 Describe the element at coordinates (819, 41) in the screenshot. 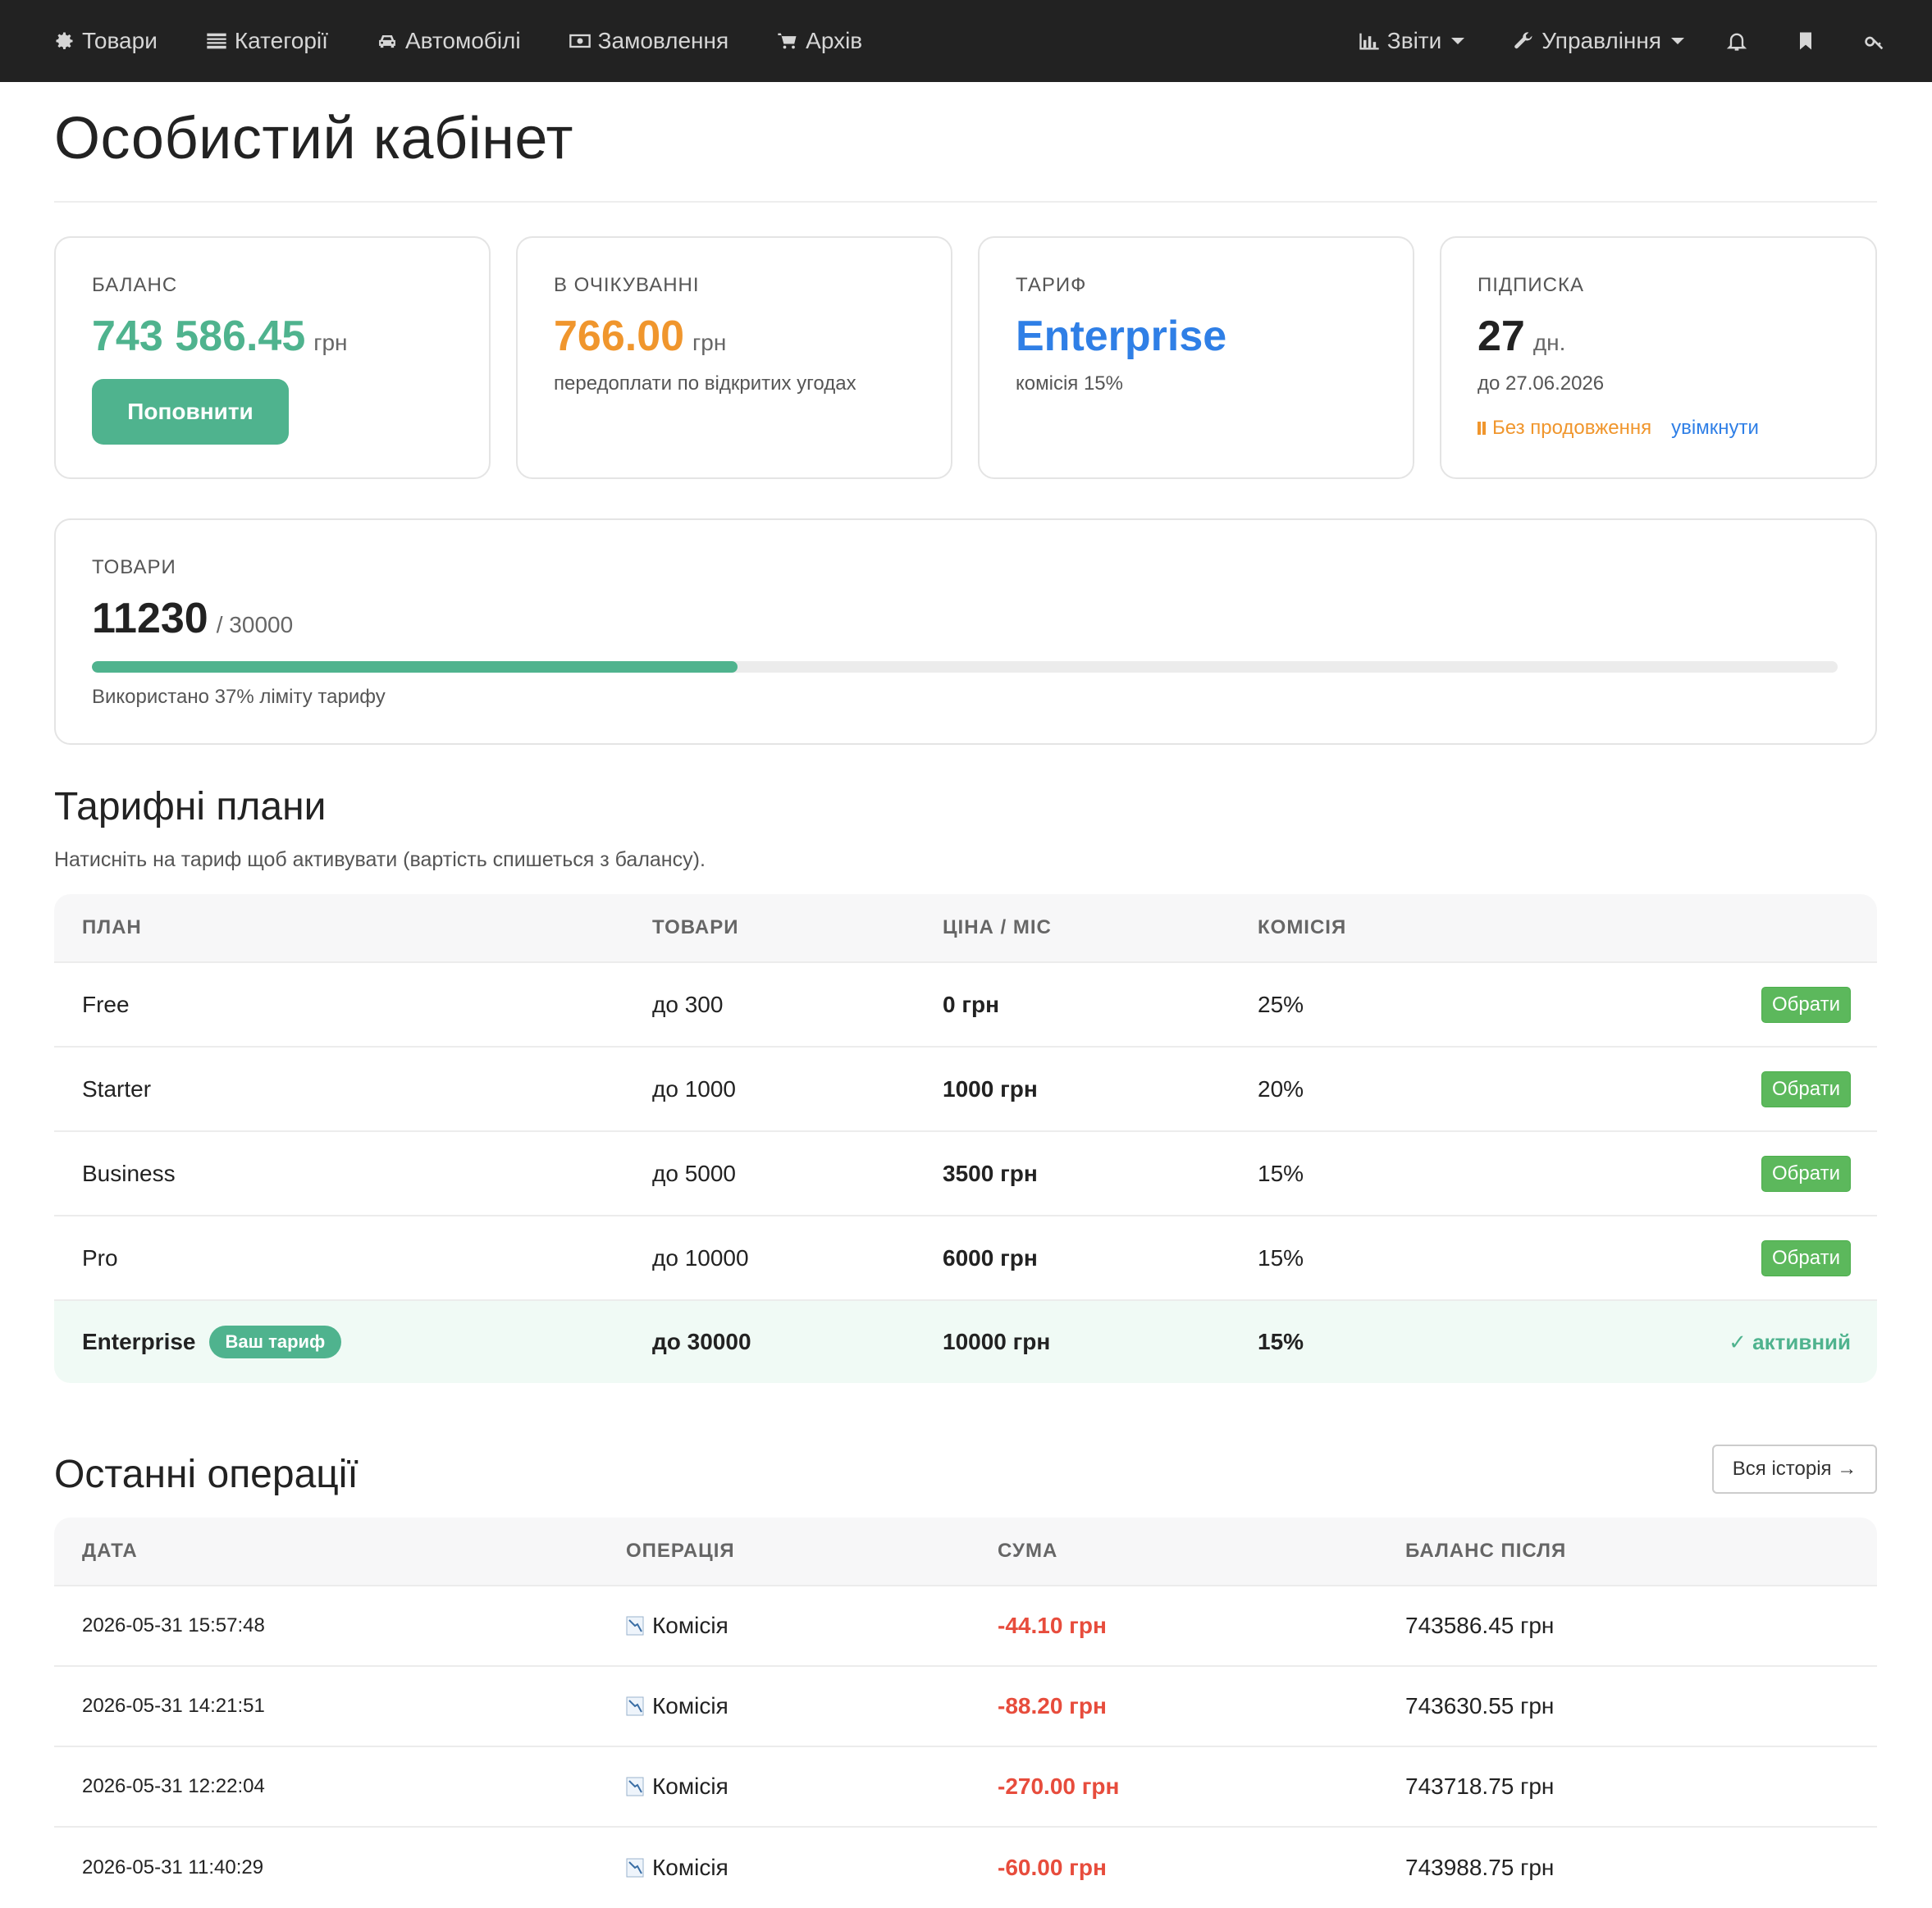

I see `nav-item-archive: Архів` at that location.